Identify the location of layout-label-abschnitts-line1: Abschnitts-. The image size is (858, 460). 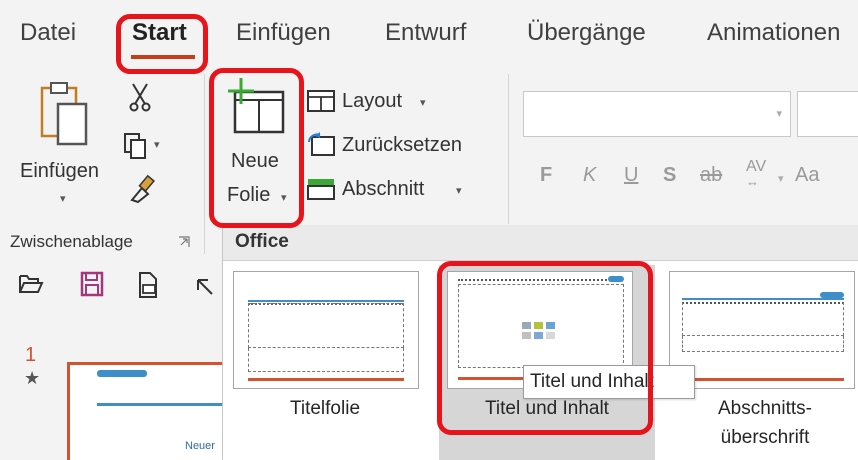
(765, 408).